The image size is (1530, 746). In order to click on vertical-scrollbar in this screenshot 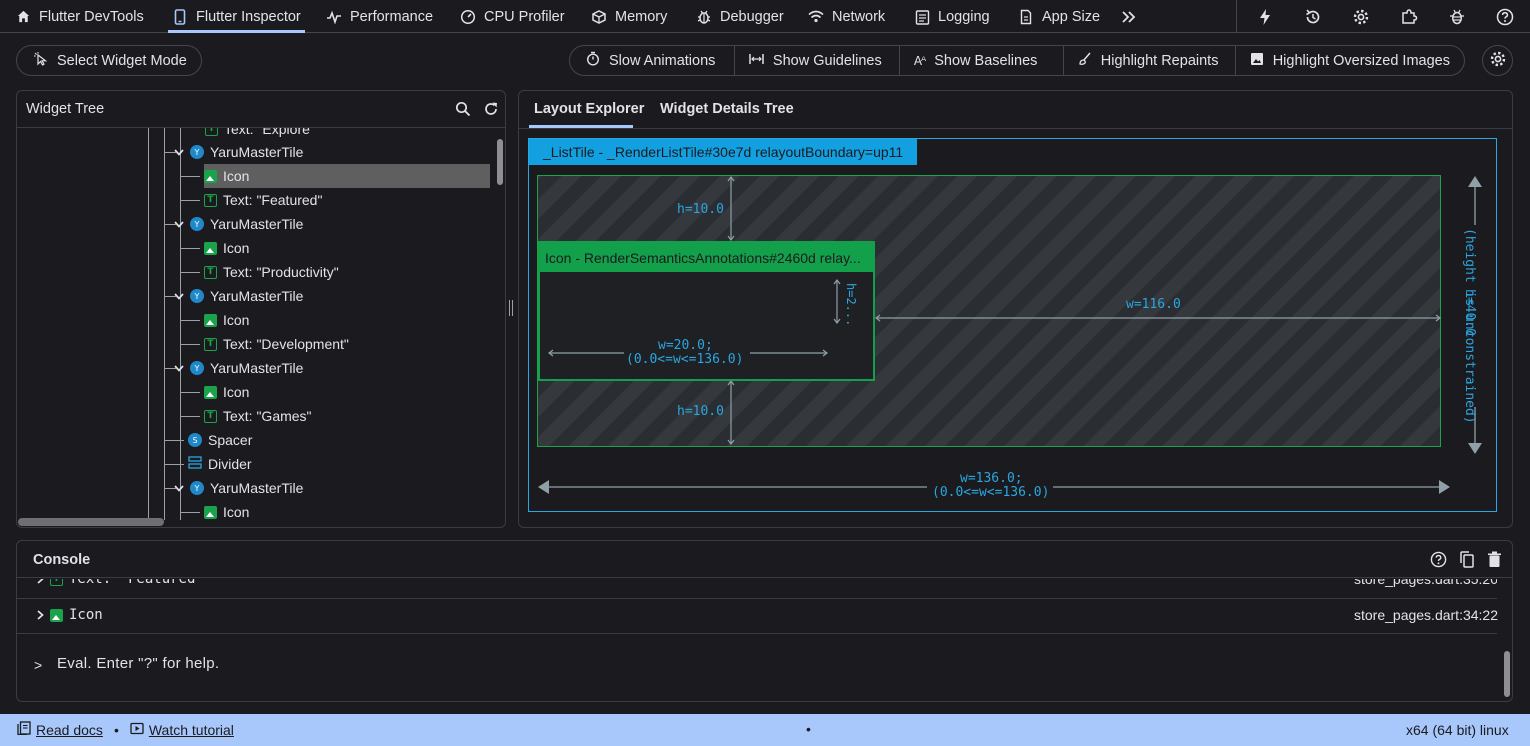, I will do `click(500, 162)`.